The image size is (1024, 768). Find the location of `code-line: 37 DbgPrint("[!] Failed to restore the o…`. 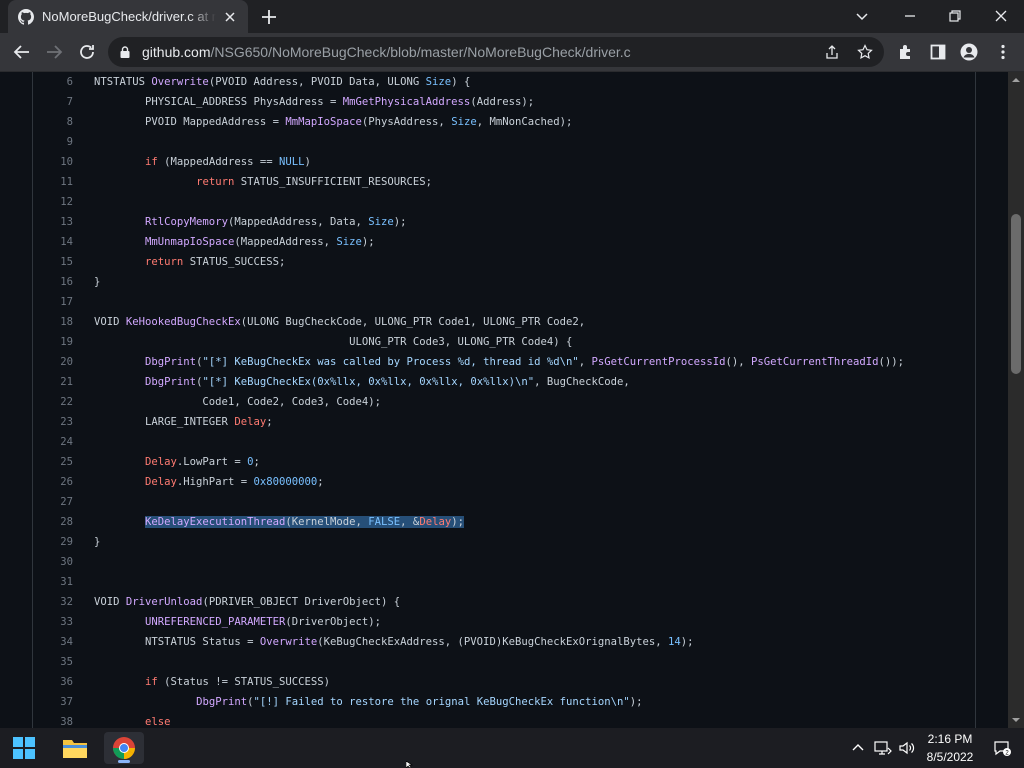

code-line: 37 DbgPrint("[!] Failed to restore the o… is located at coordinates (504, 702).